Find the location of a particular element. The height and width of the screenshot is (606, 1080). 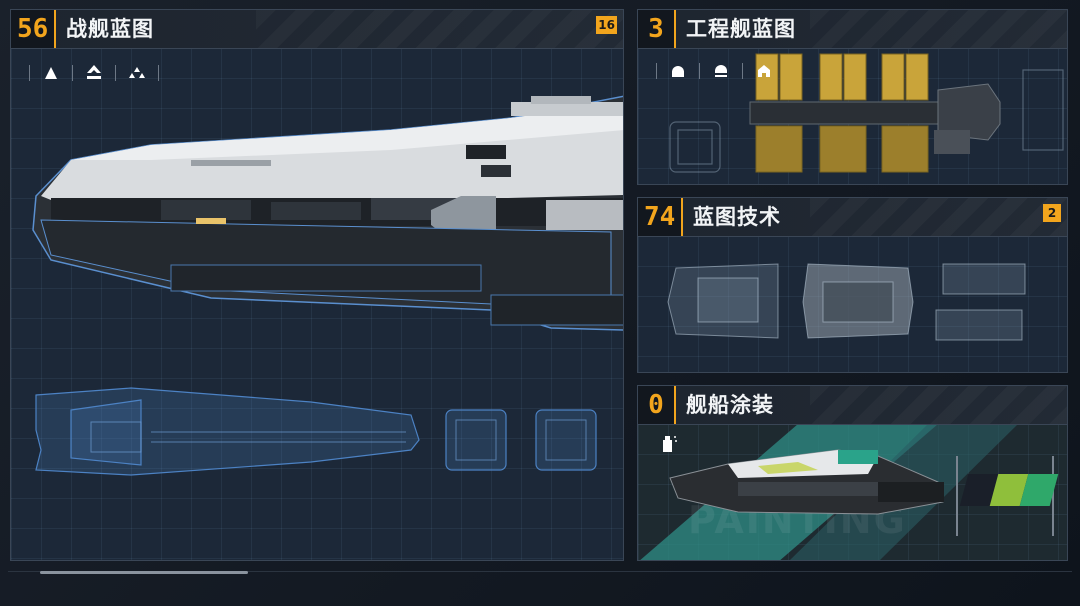

tech-title: 蓝图技术 is located at coordinates (737, 217).